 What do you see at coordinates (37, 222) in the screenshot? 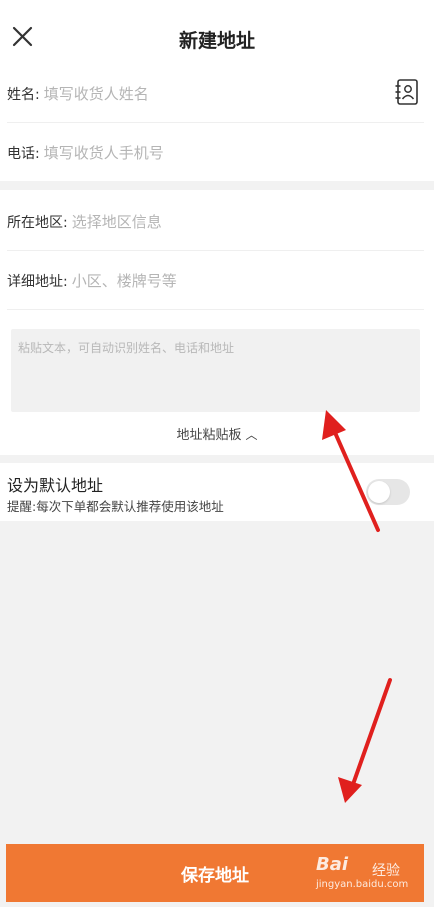
I see `region-label: 所在地区:` at bounding box center [37, 222].